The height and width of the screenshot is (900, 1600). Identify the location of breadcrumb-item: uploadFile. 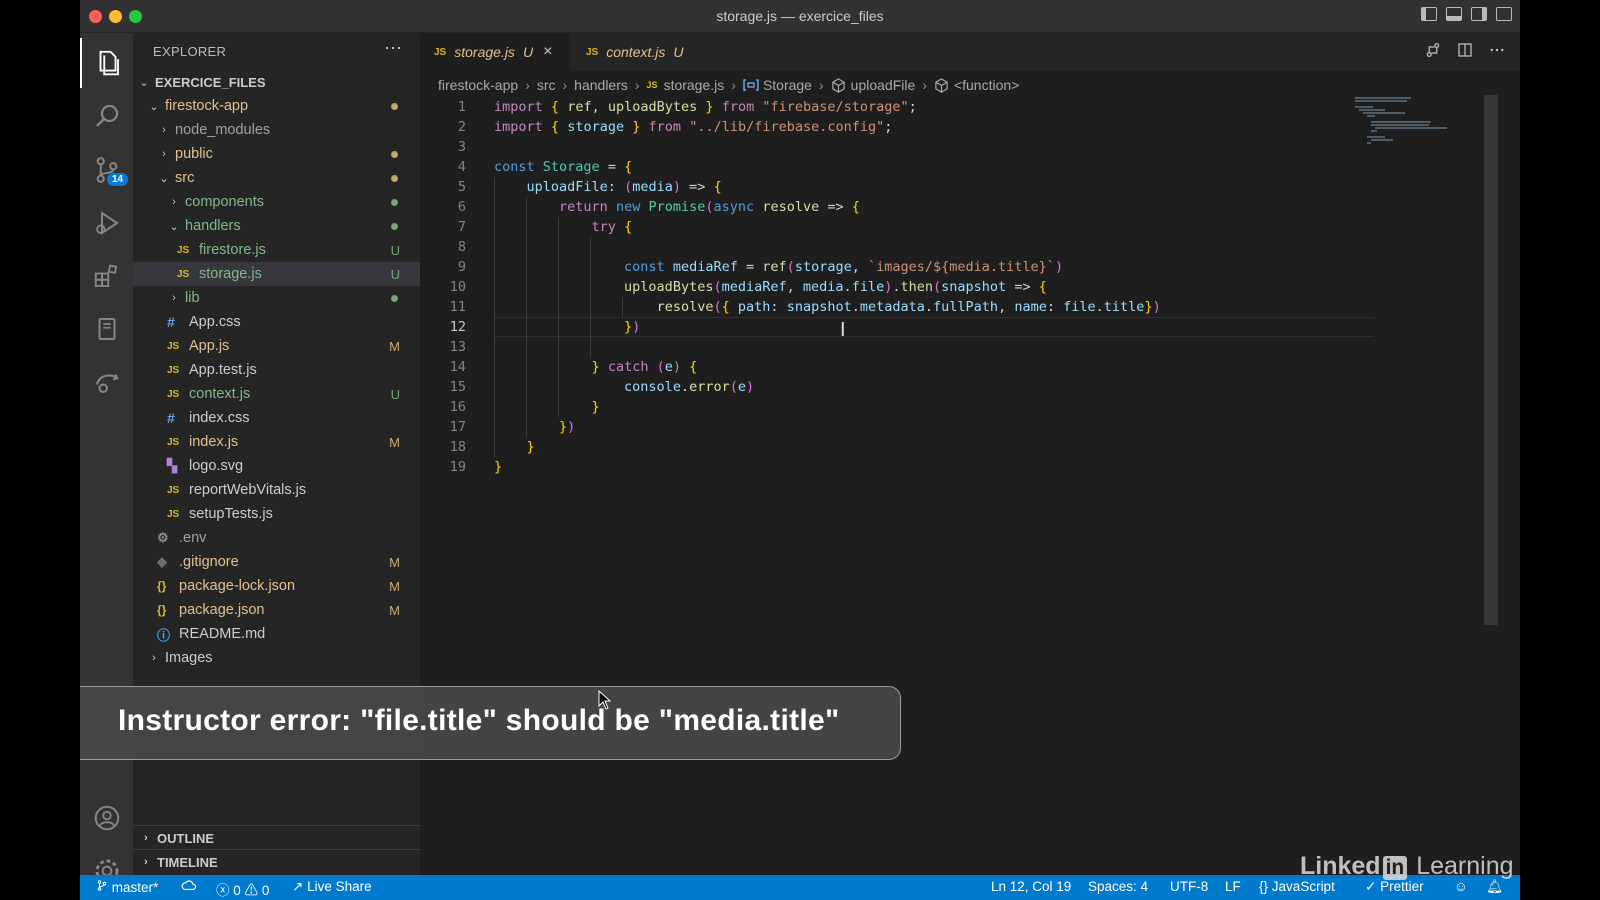
(883, 85).